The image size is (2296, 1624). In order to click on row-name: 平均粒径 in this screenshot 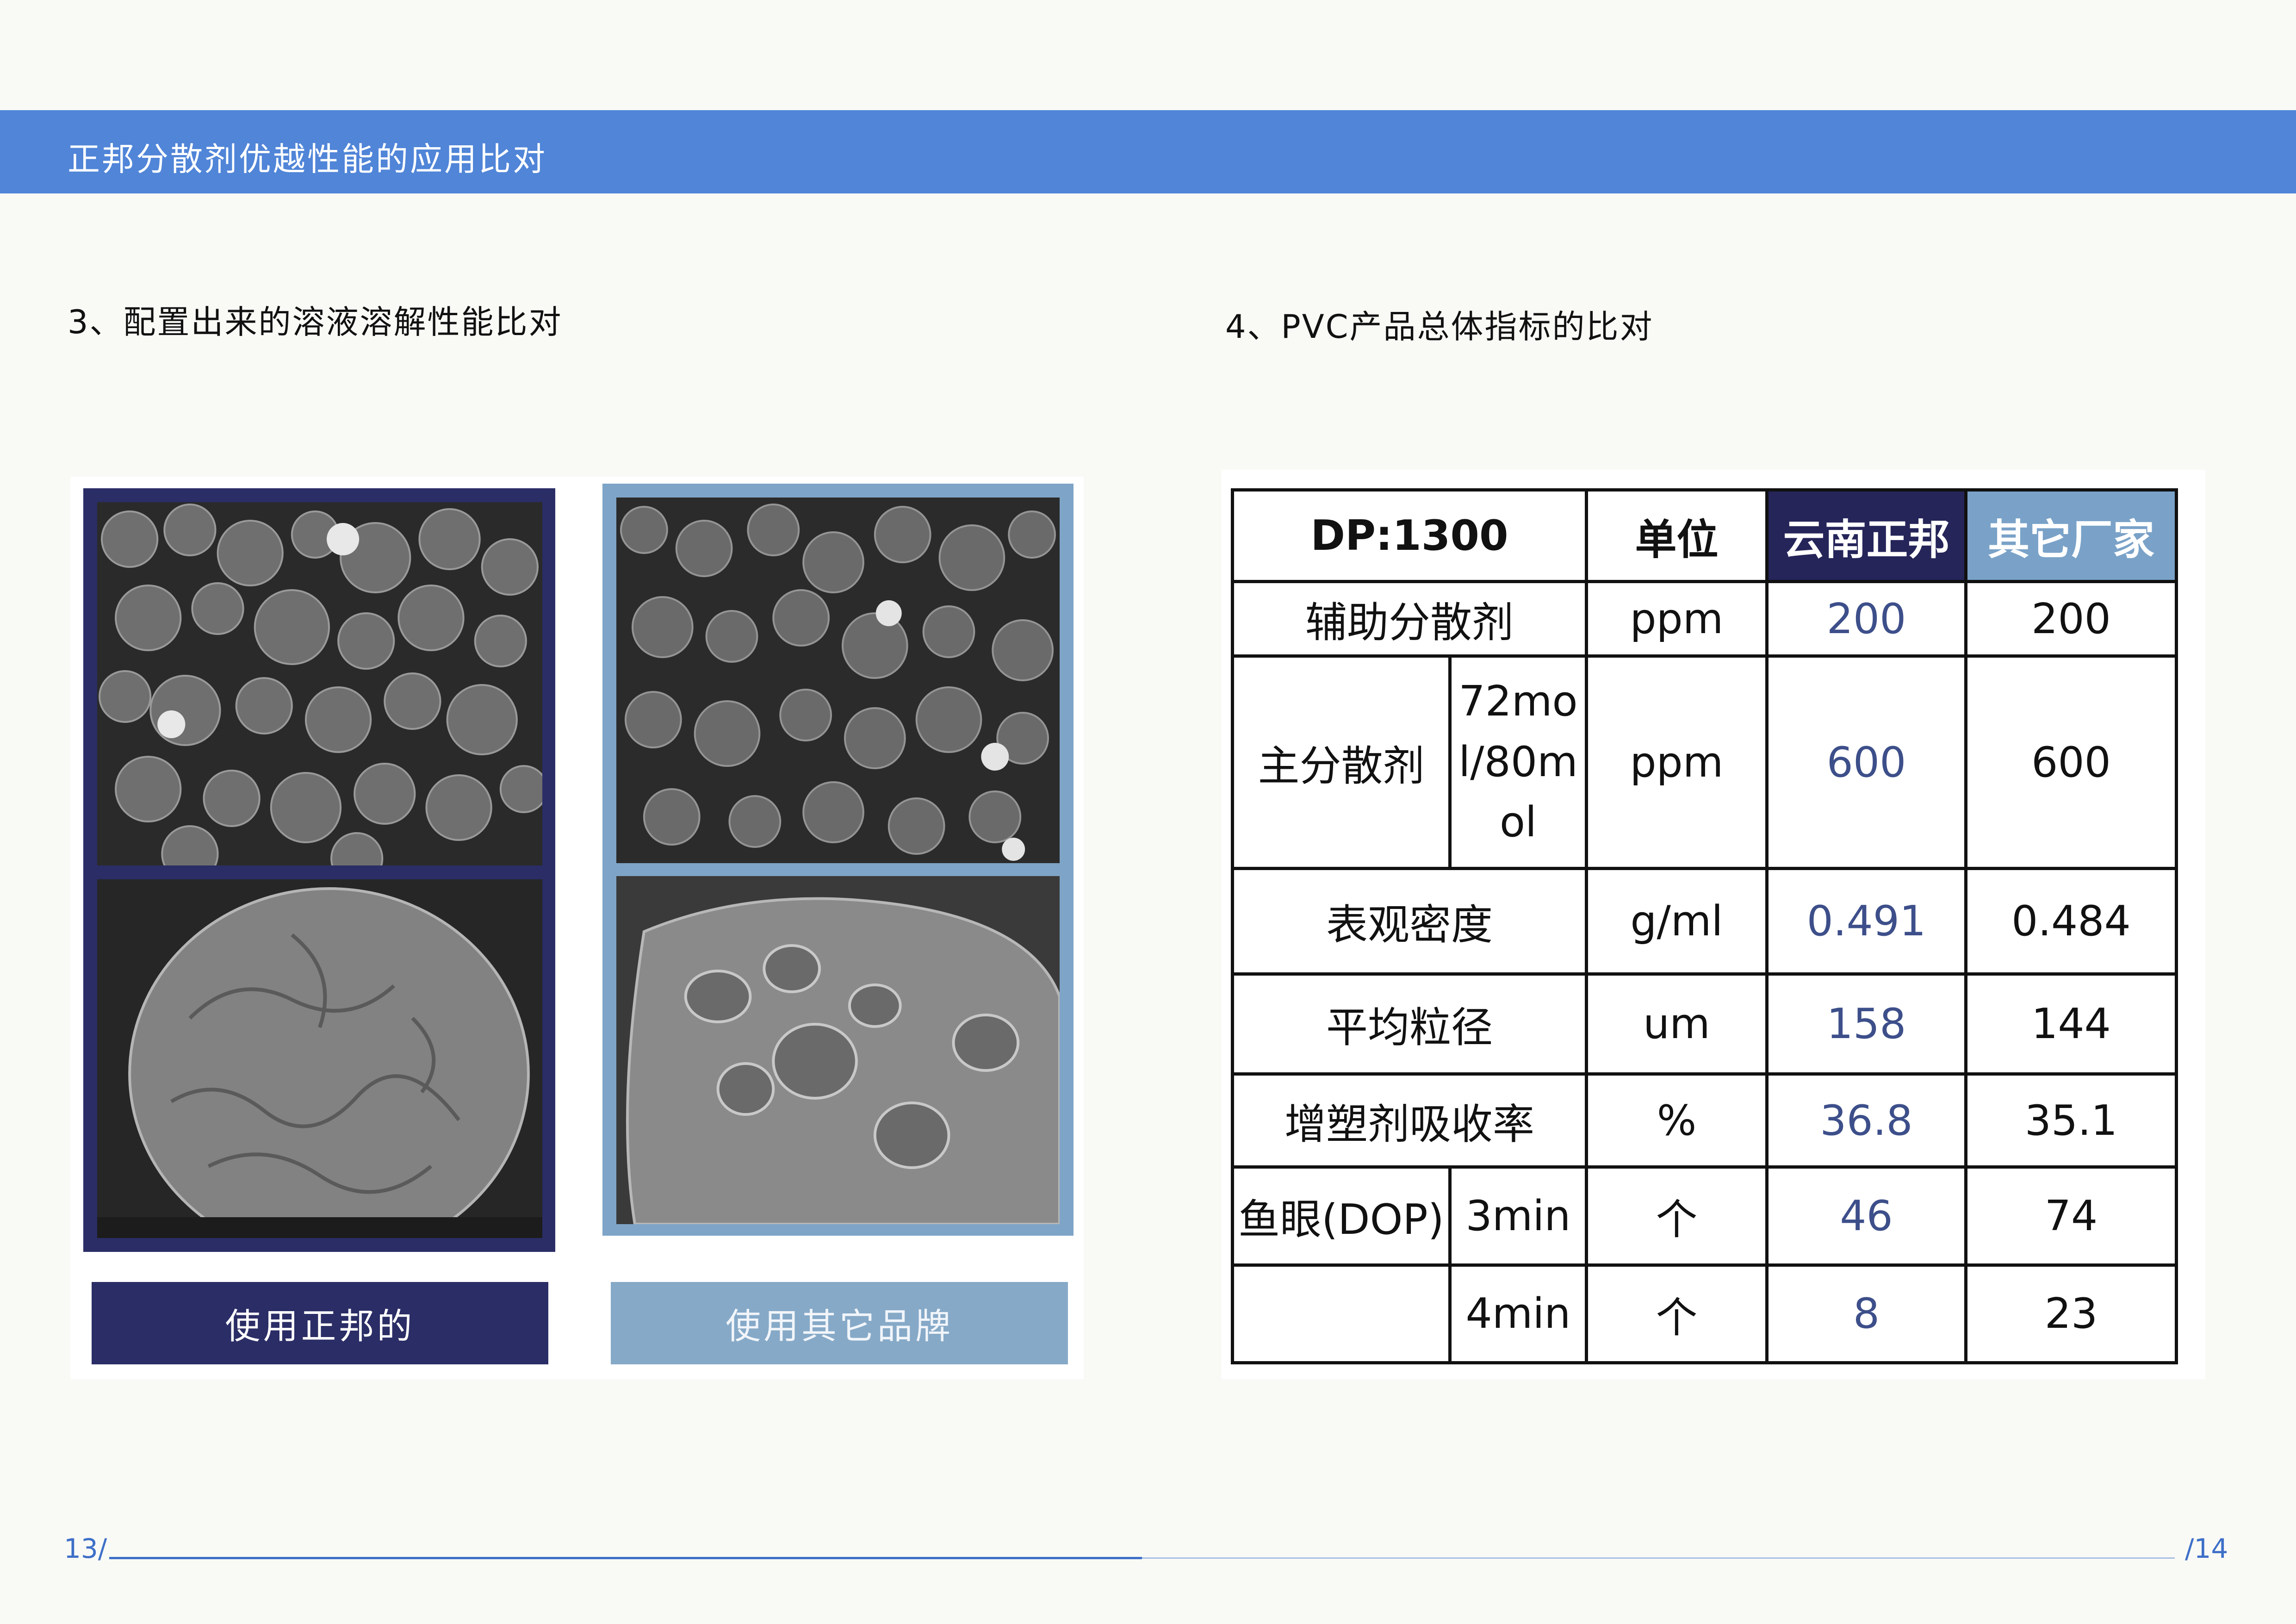, I will do `click(1409, 1024)`.